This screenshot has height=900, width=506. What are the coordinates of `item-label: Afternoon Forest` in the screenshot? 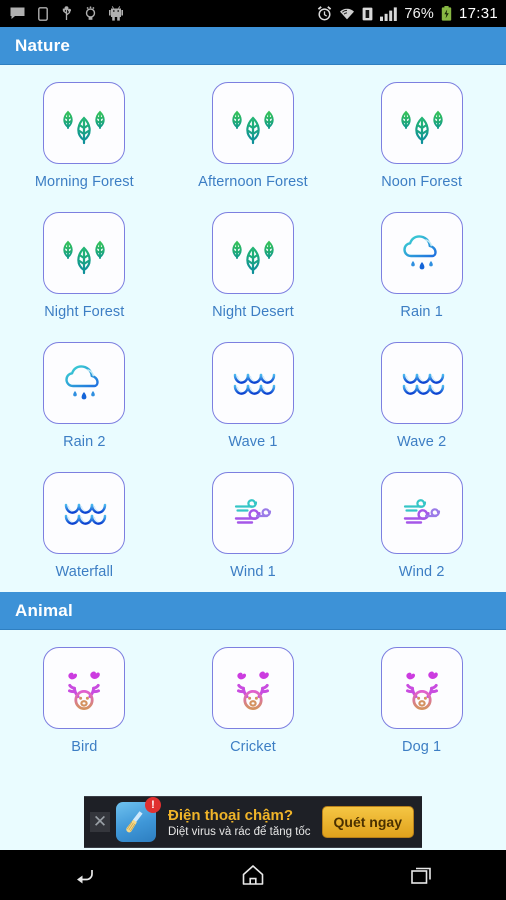 It's located at (253, 182).